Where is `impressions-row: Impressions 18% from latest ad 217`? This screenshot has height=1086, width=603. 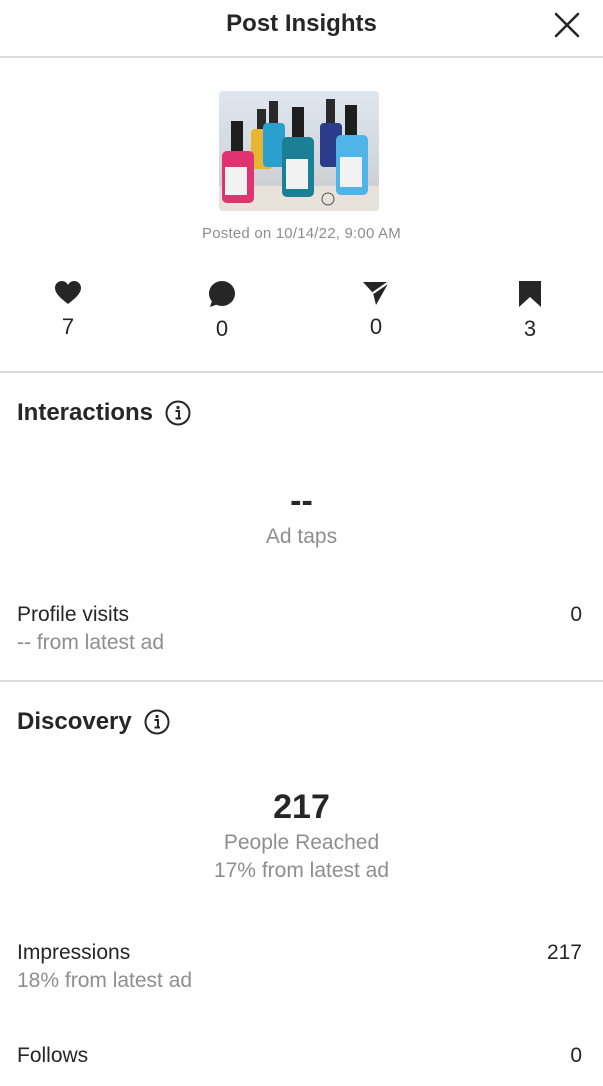
impressions-row: Impressions 18% from latest ad 217 is located at coordinates (299, 967).